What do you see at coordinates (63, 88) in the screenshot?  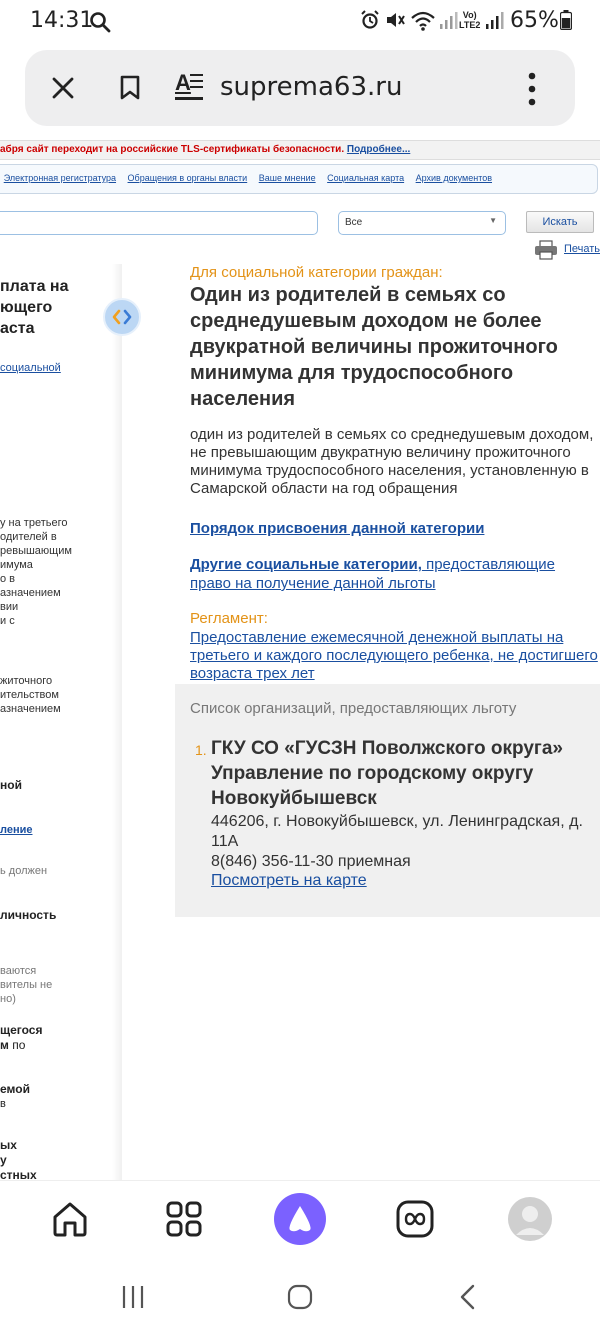 I see `close-icon` at bounding box center [63, 88].